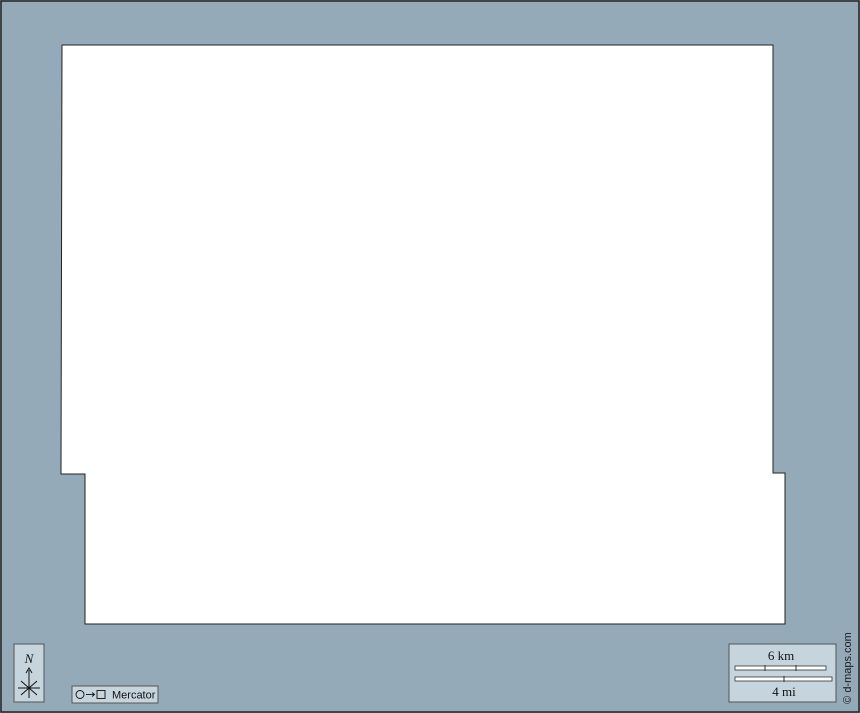  I want to click on scale-mi-label: 4 mi, so click(784, 691).